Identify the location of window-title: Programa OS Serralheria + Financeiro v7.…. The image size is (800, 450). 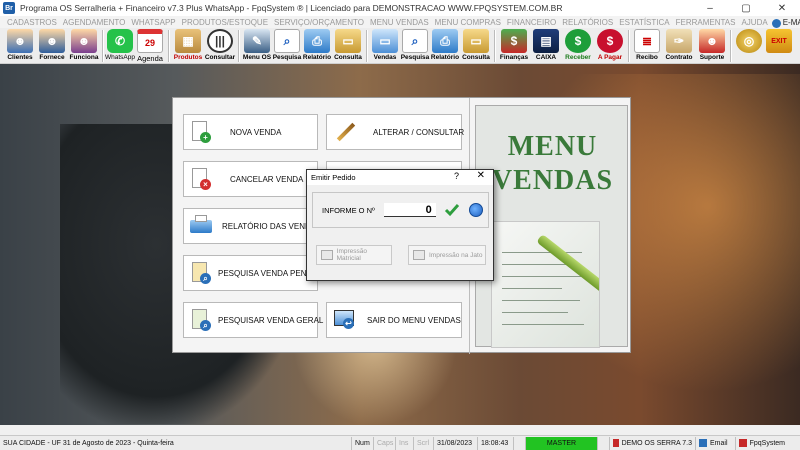
(291, 8).